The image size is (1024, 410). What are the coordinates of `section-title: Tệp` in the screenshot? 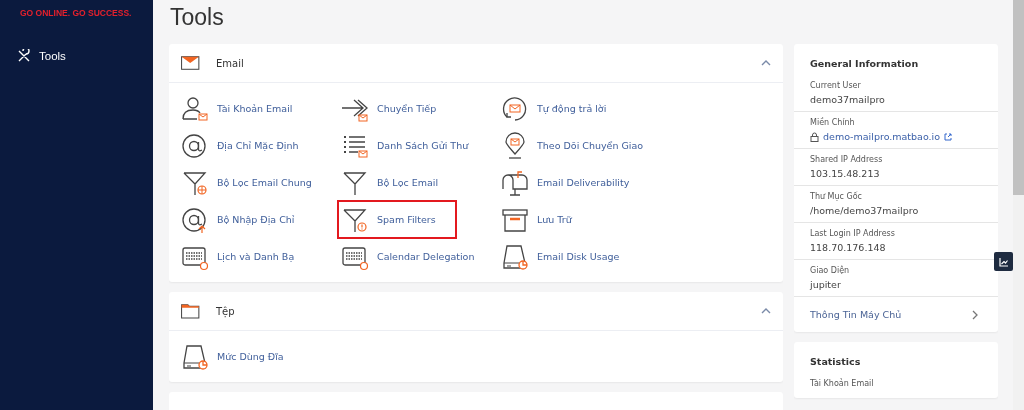 It's located at (226, 311).